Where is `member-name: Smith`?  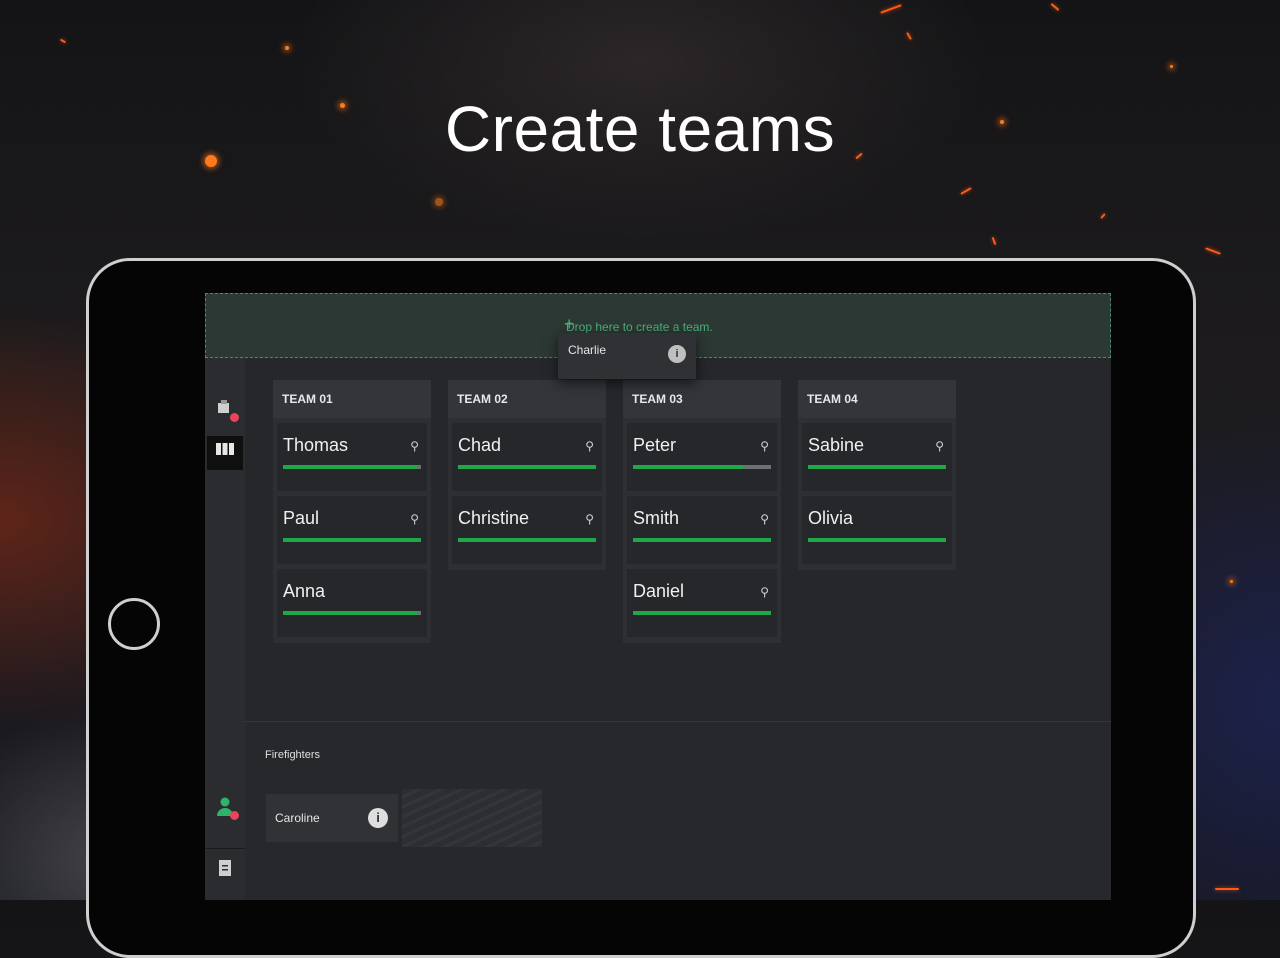
member-name: Smith is located at coordinates (656, 518).